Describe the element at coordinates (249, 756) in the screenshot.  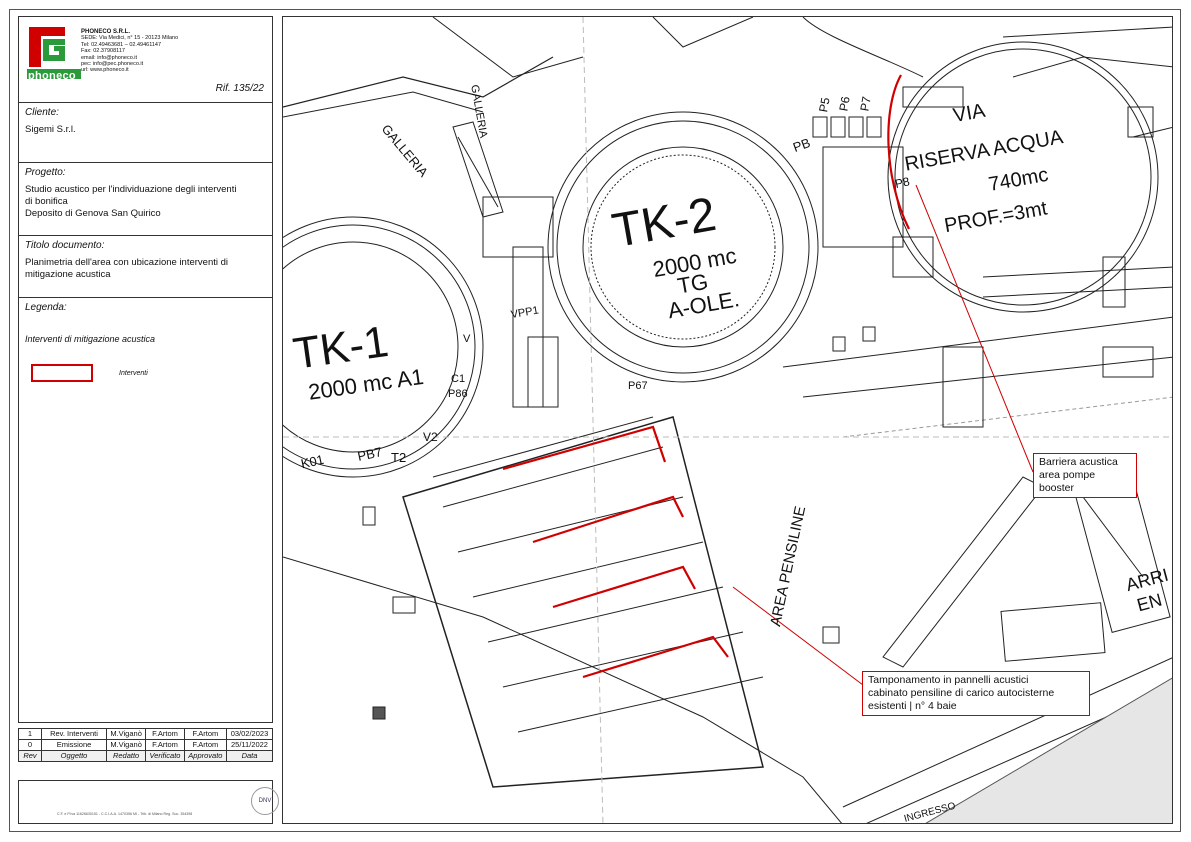
I see `table-header: Data` at that location.